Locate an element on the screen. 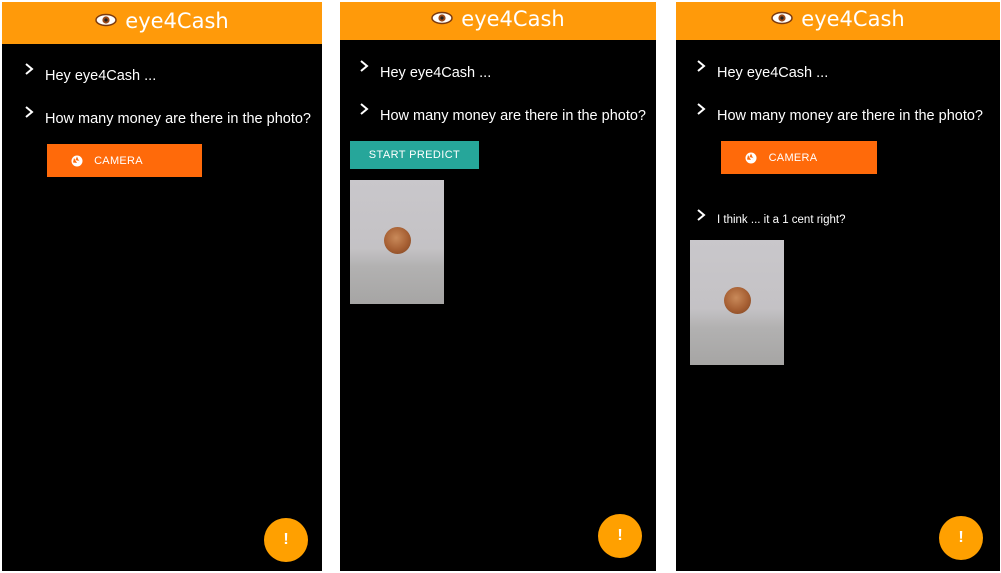 This screenshot has height=573, width=1001. start-predict-button: START PREDICT is located at coordinates (414, 155).